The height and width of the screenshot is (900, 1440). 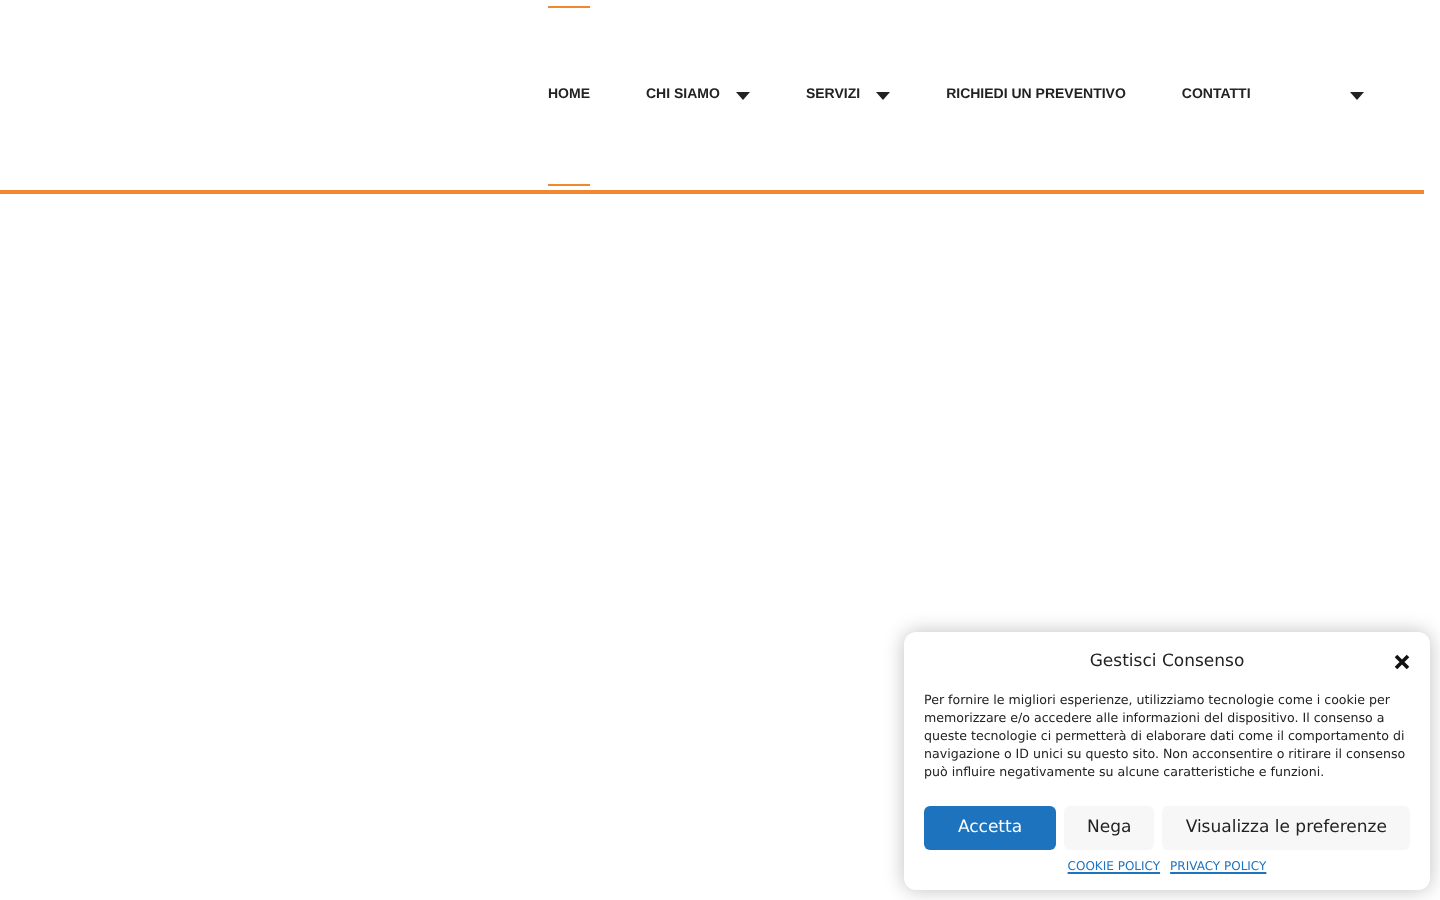 What do you see at coordinates (1402, 662) in the screenshot?
I see `close-icon` at bounding box center [1402, 662].